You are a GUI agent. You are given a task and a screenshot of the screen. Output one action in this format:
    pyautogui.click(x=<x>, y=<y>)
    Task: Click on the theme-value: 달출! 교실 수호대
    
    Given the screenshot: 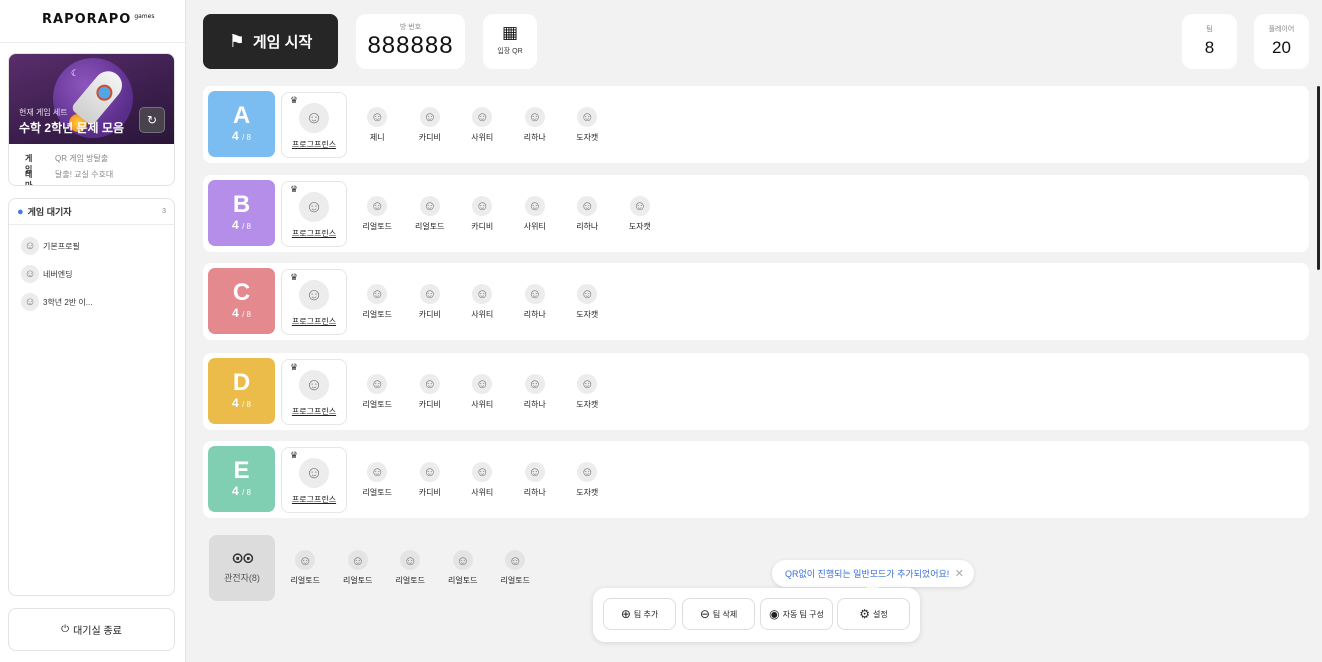 What is the action you would take?
    pyautogui.click(x=84, y=174)
    